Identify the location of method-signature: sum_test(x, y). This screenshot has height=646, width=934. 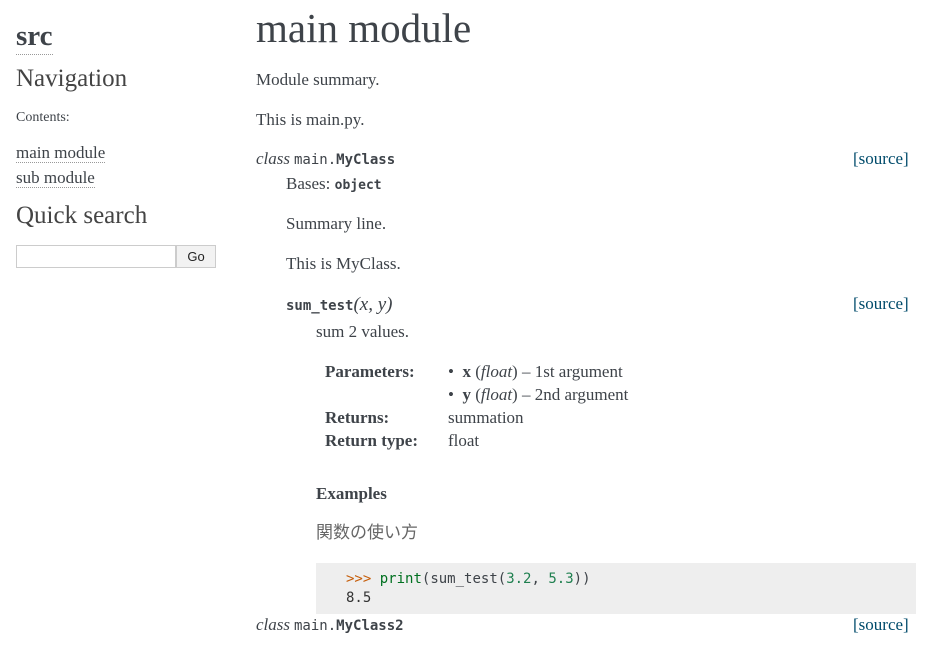
(339, 305).